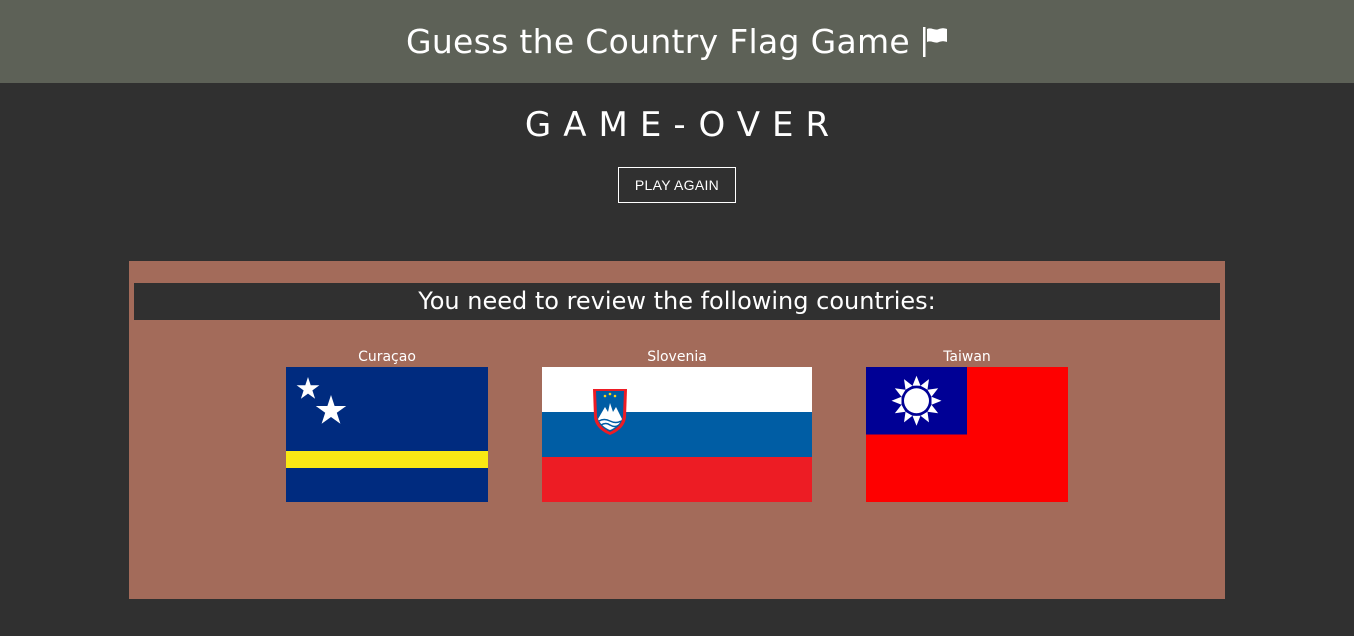  I want to click on review-card-slovenia: Slovenia, so click(677, 424).